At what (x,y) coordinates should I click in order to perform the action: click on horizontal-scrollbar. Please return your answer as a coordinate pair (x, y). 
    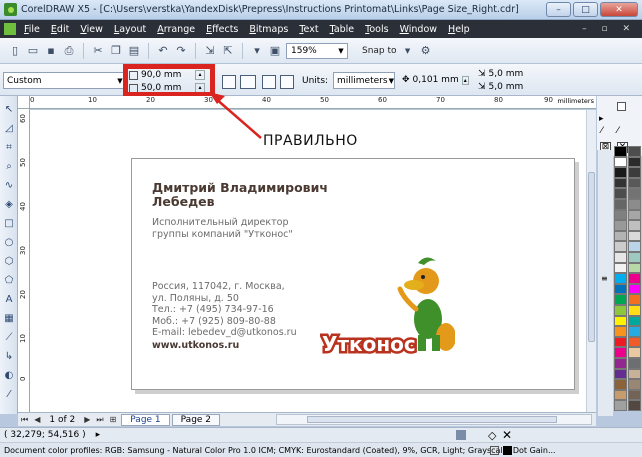
    Looking at the image, I should click on (434, 419).